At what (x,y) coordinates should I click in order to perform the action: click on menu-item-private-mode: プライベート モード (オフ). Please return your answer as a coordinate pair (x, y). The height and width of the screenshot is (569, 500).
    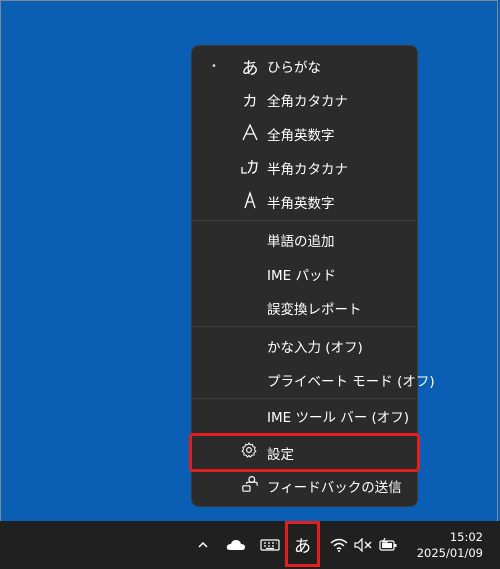
    Looking at the image, I should click on (313, 380).